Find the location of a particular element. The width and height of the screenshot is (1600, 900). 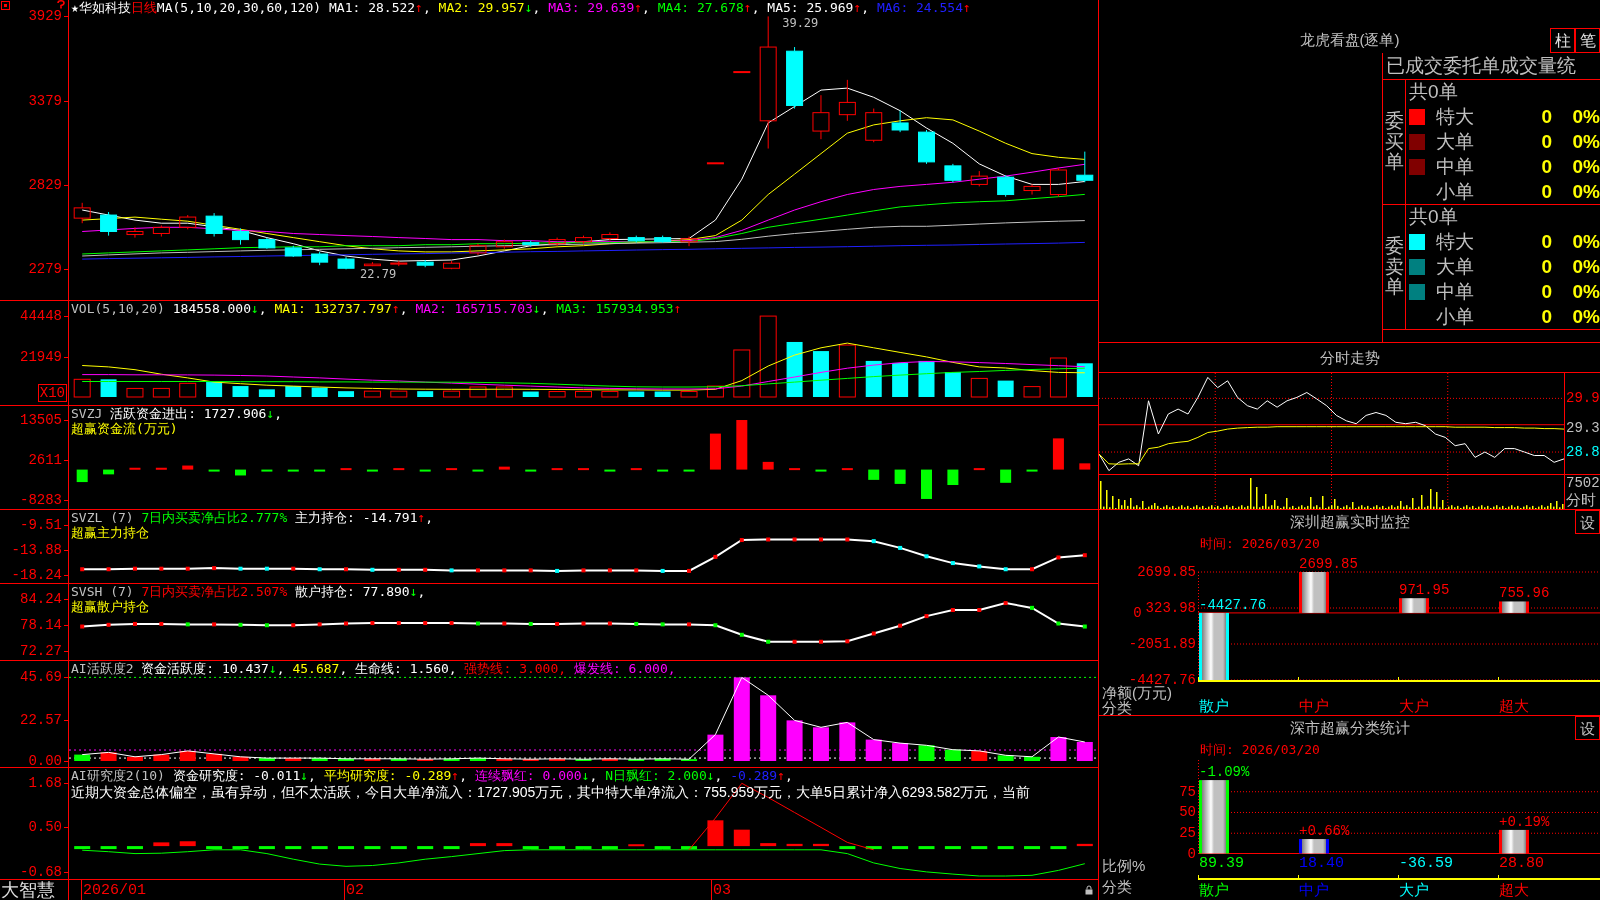

y-axis-label: 13505 is located at coordinates (41, 420).